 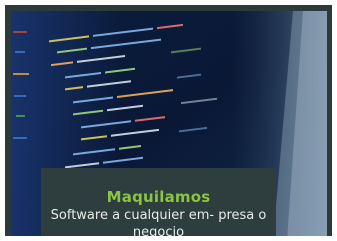 What do you see at coordinates (158, 197) in the screenshot?
I see `card-title: Maquilamos` at bounding box center [158, 197].